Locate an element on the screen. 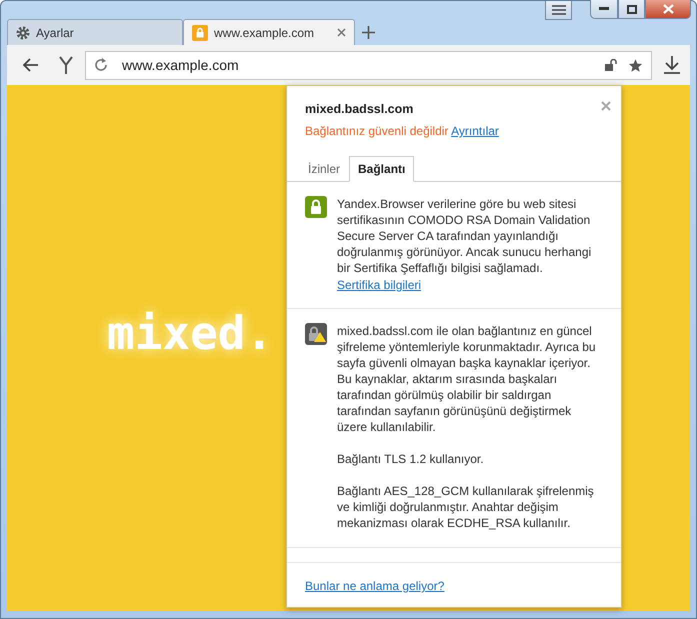 This screenshot has width=697, height=619. close-button is located at coordinates (668, 9).